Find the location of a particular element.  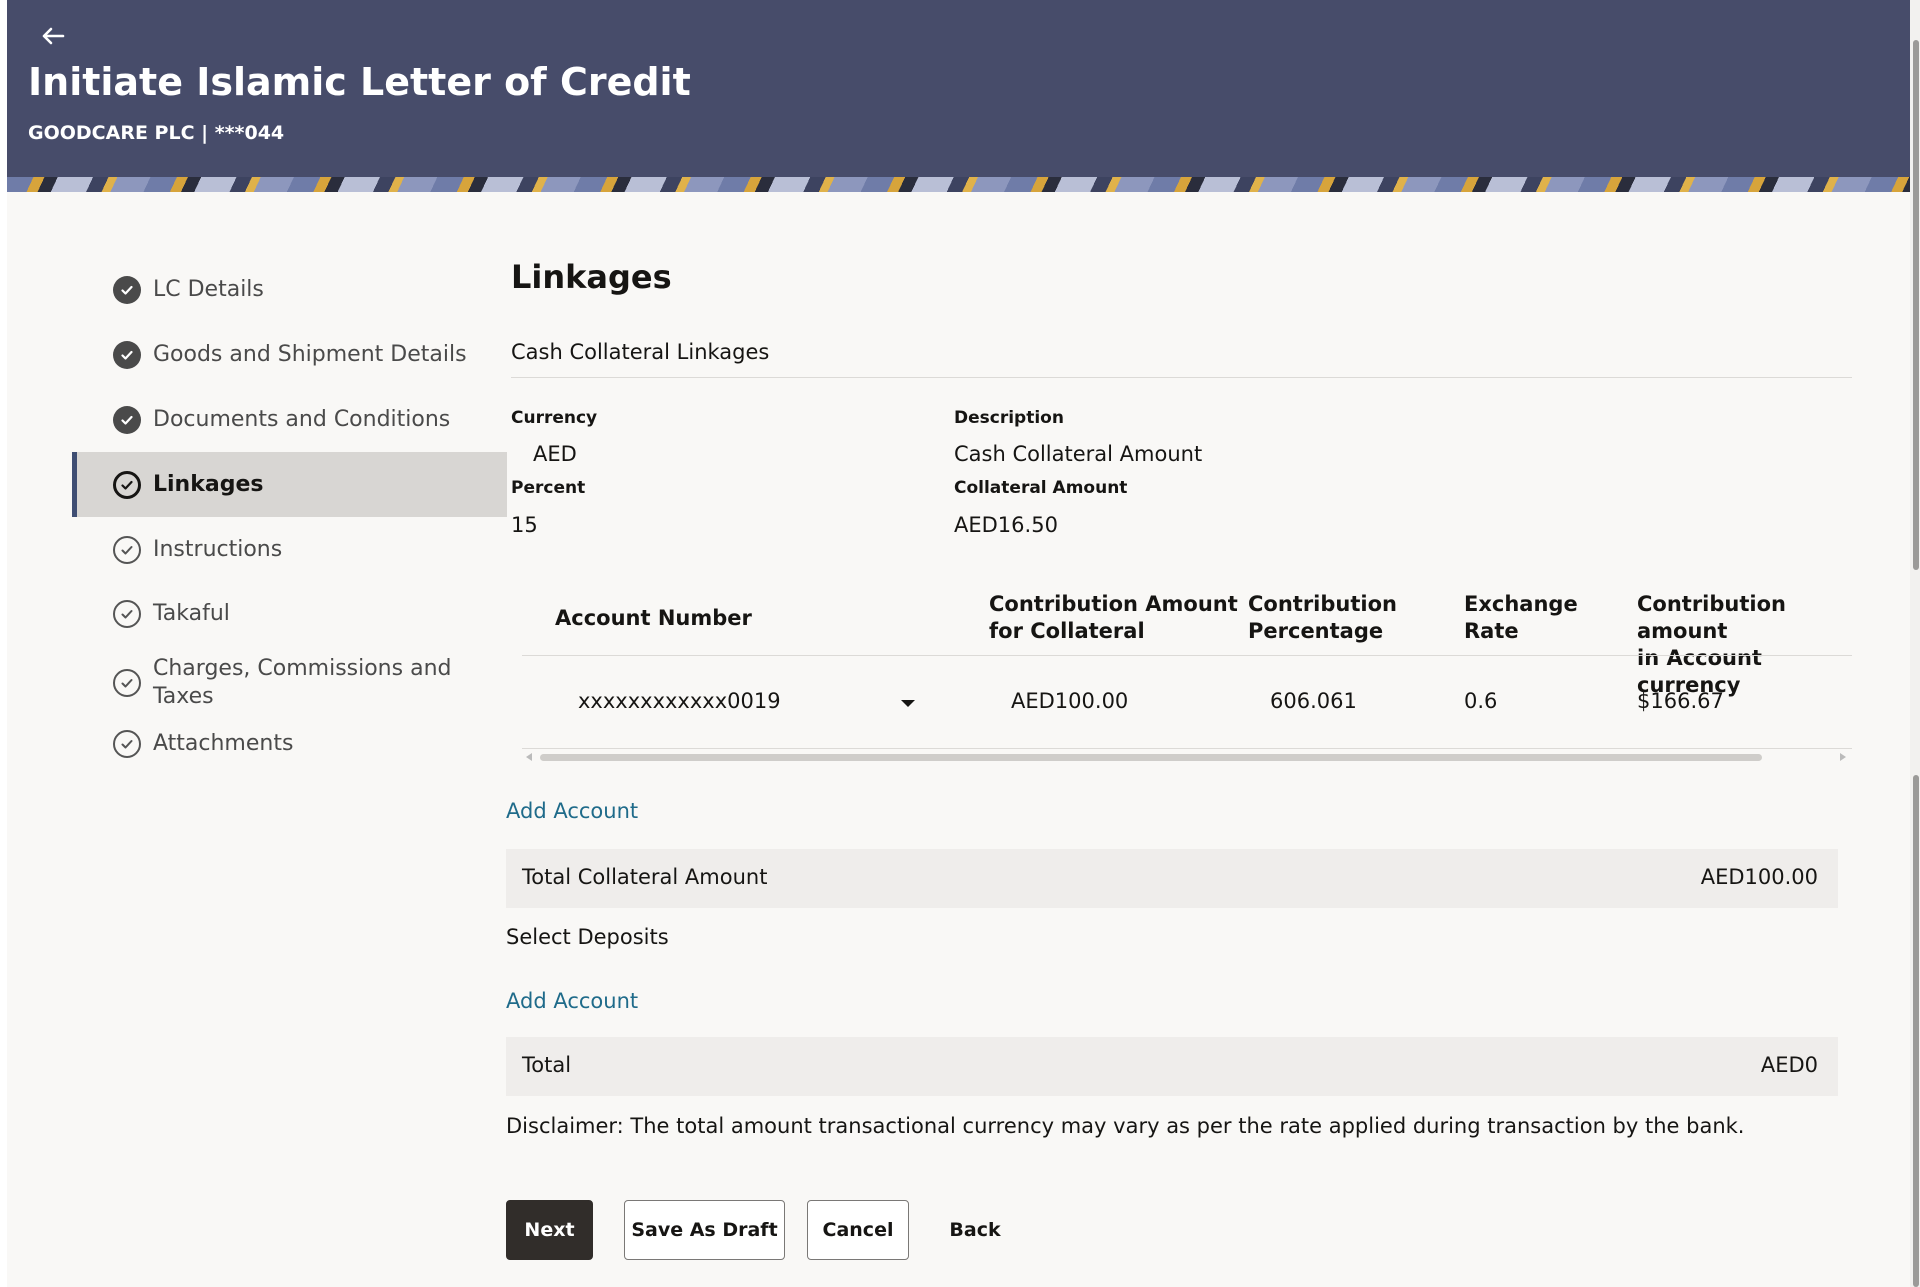

decorative-banner is located at coordinates (958, 184).